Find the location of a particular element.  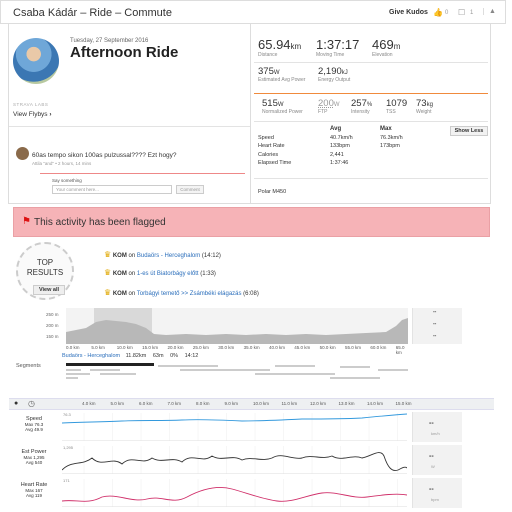

moving-time-value: 1:37:17 is located at coordinates (338, 44).